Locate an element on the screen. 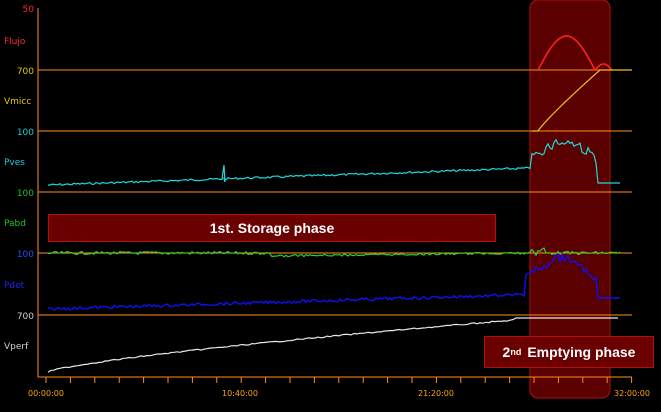 This screenshot has width=661, height=412. x-tick-label: 00:00:00 is located at coordinates (46, 393).